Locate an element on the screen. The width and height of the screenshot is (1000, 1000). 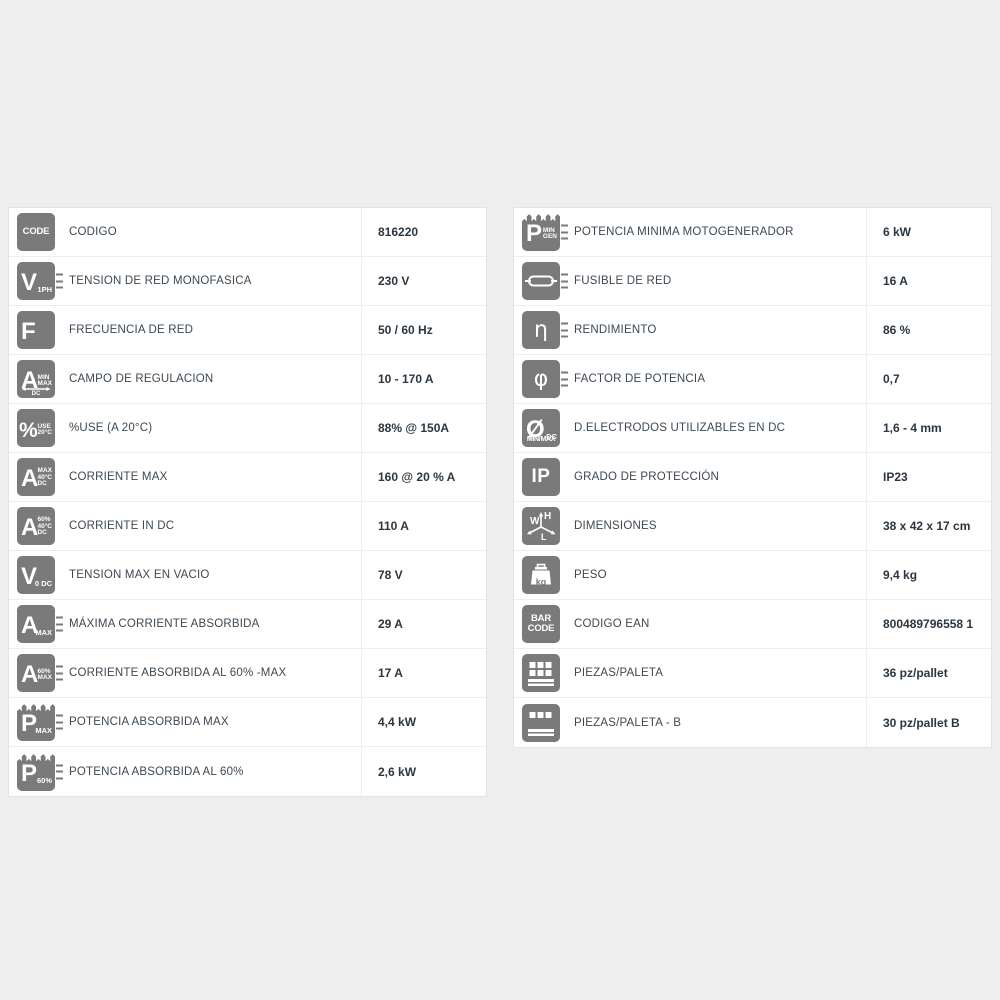
spec-value-cell: 38 x 42 x 17 cm is located at coordinates (929, 526).